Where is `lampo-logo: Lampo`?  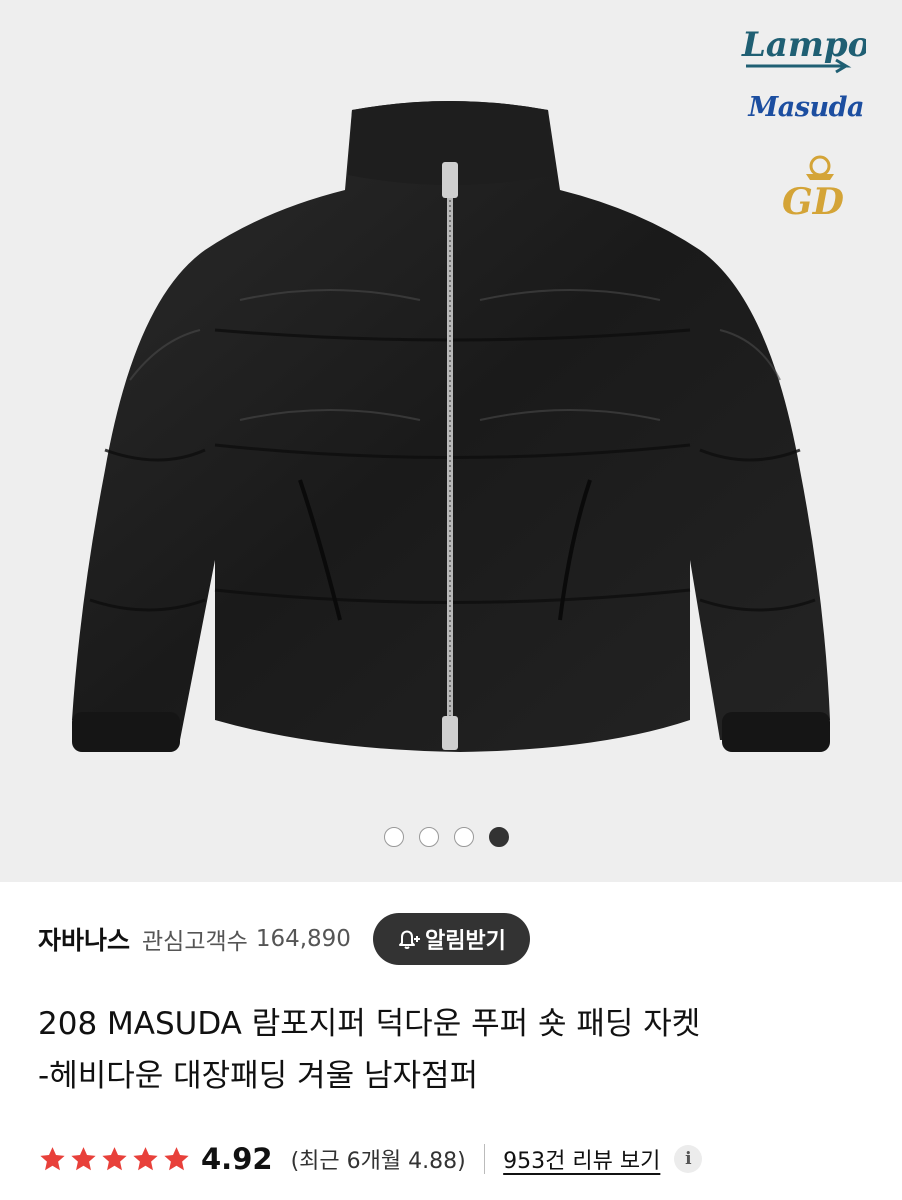
lampo-logo: Lampo is located at coordinates (803, 49).